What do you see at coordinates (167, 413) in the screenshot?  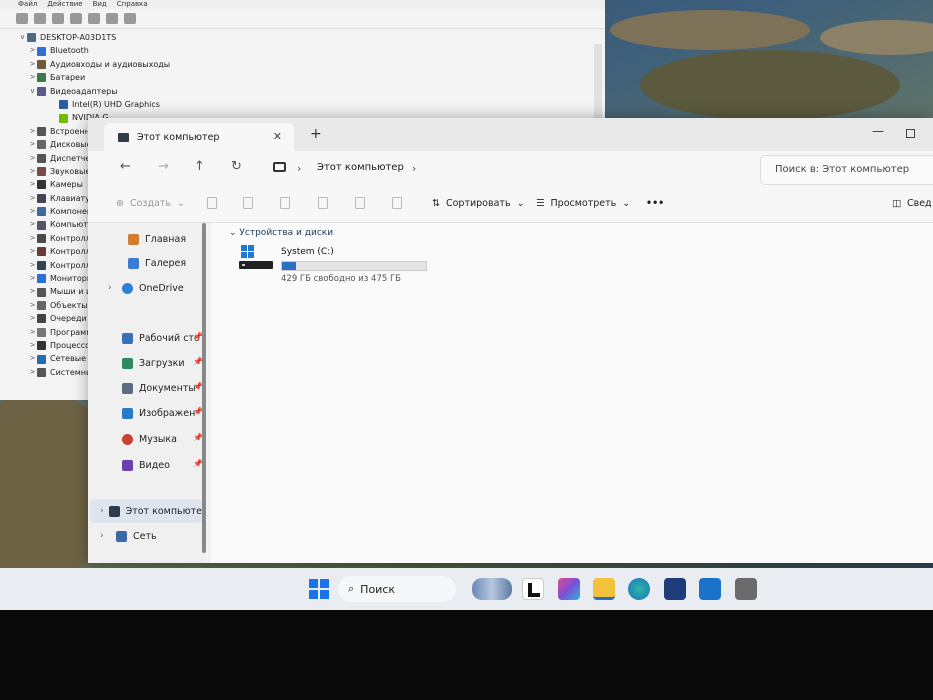 I see `sidebar-item-label: Изображен` at bounding box center [167, 413].